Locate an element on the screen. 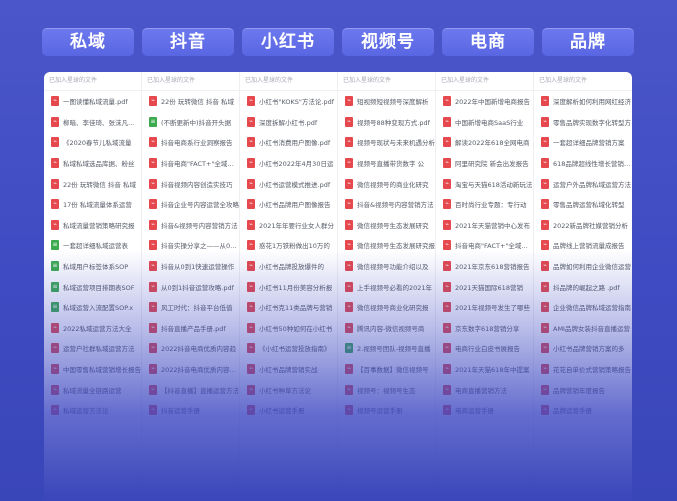 This screenshot has width=677, height=501. file-row: ⌁ 零售品牌实现数字化转型方 is located at coordinates (583, 122).